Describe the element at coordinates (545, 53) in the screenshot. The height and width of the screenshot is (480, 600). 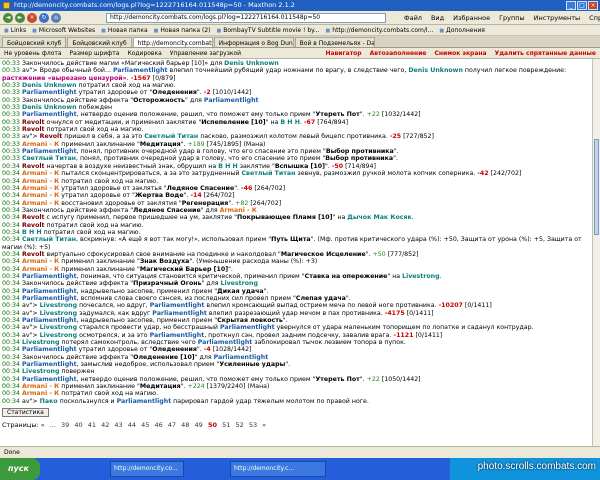
I see `toolbar-item: Удалить спрятанные данные` at that location.